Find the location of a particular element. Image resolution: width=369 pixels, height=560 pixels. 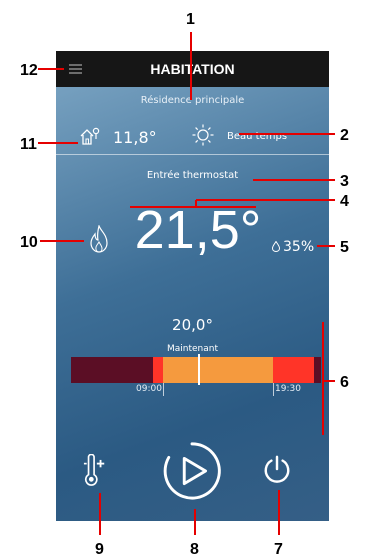

schedule-segment-night is located at coordinates (112, 370).